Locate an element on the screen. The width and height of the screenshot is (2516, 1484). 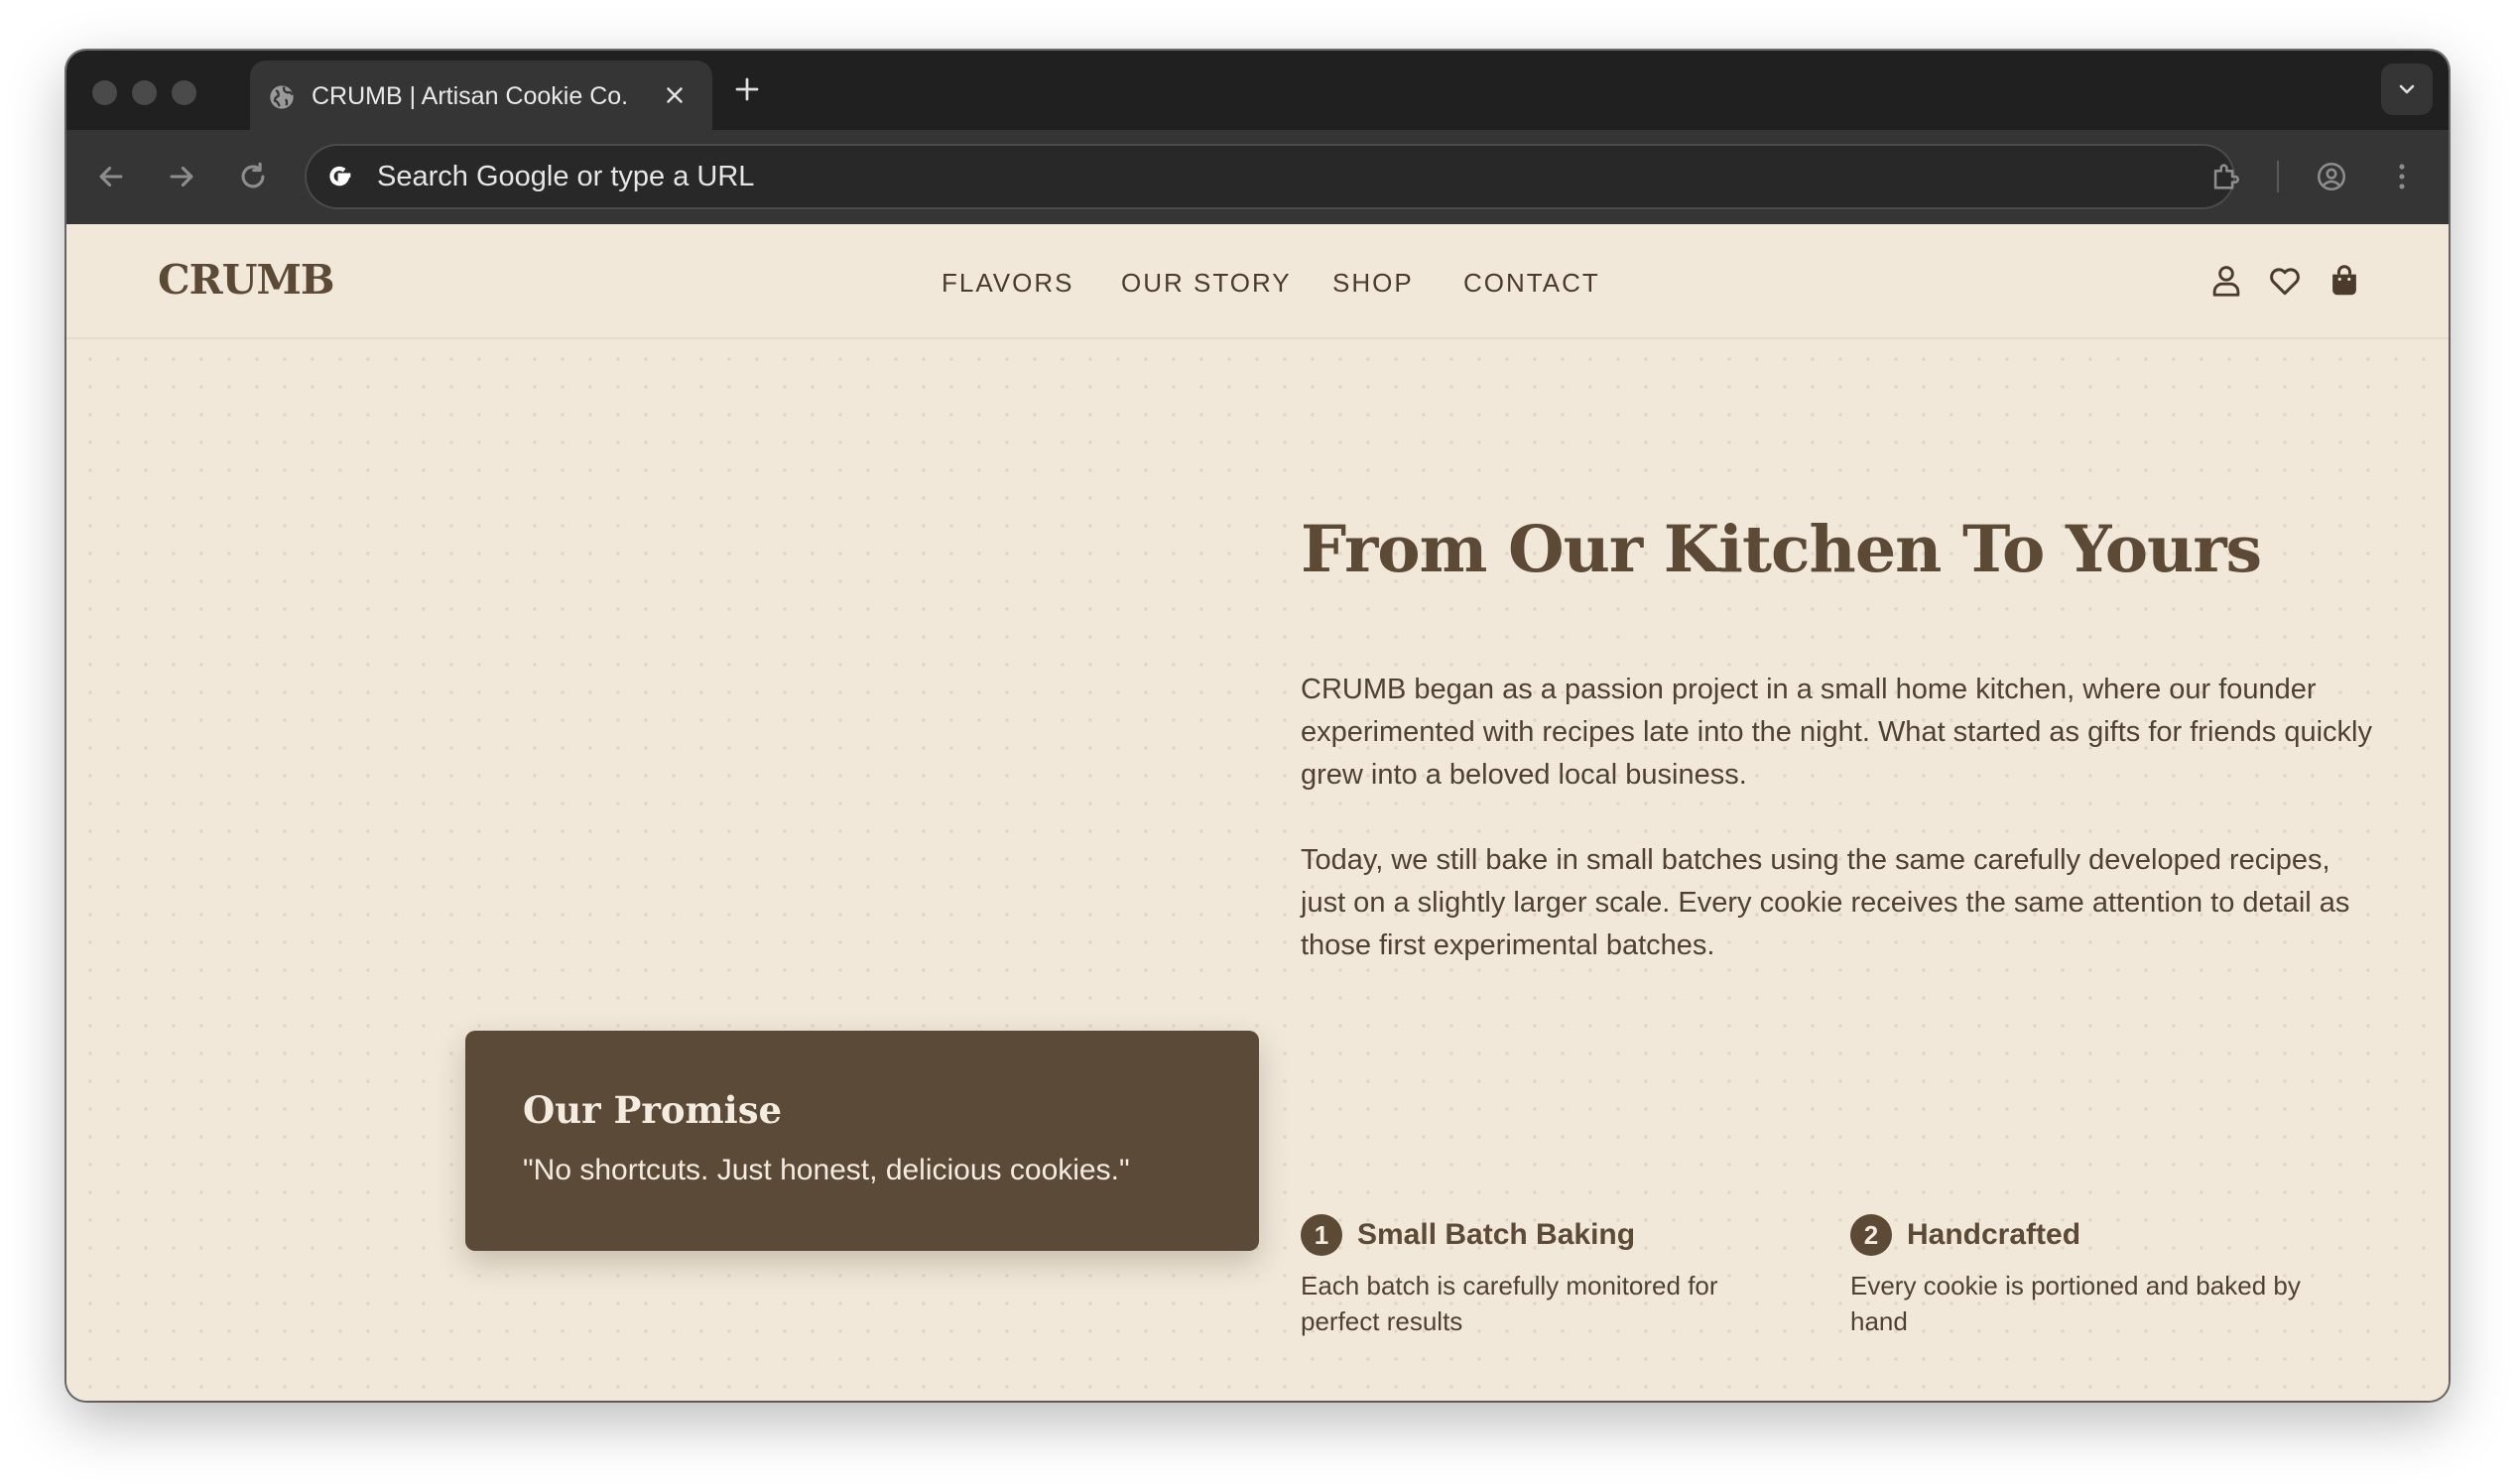
kebab-menu-icon is located at coordinates (2402, 176).